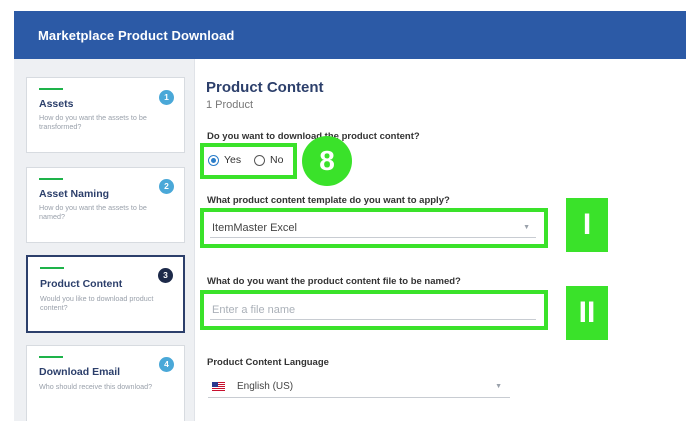 The image size is (689, 421). Describe the element at coordinates (587, 225) in the screenshot. I see `annotation-badge-i: I` at that location.